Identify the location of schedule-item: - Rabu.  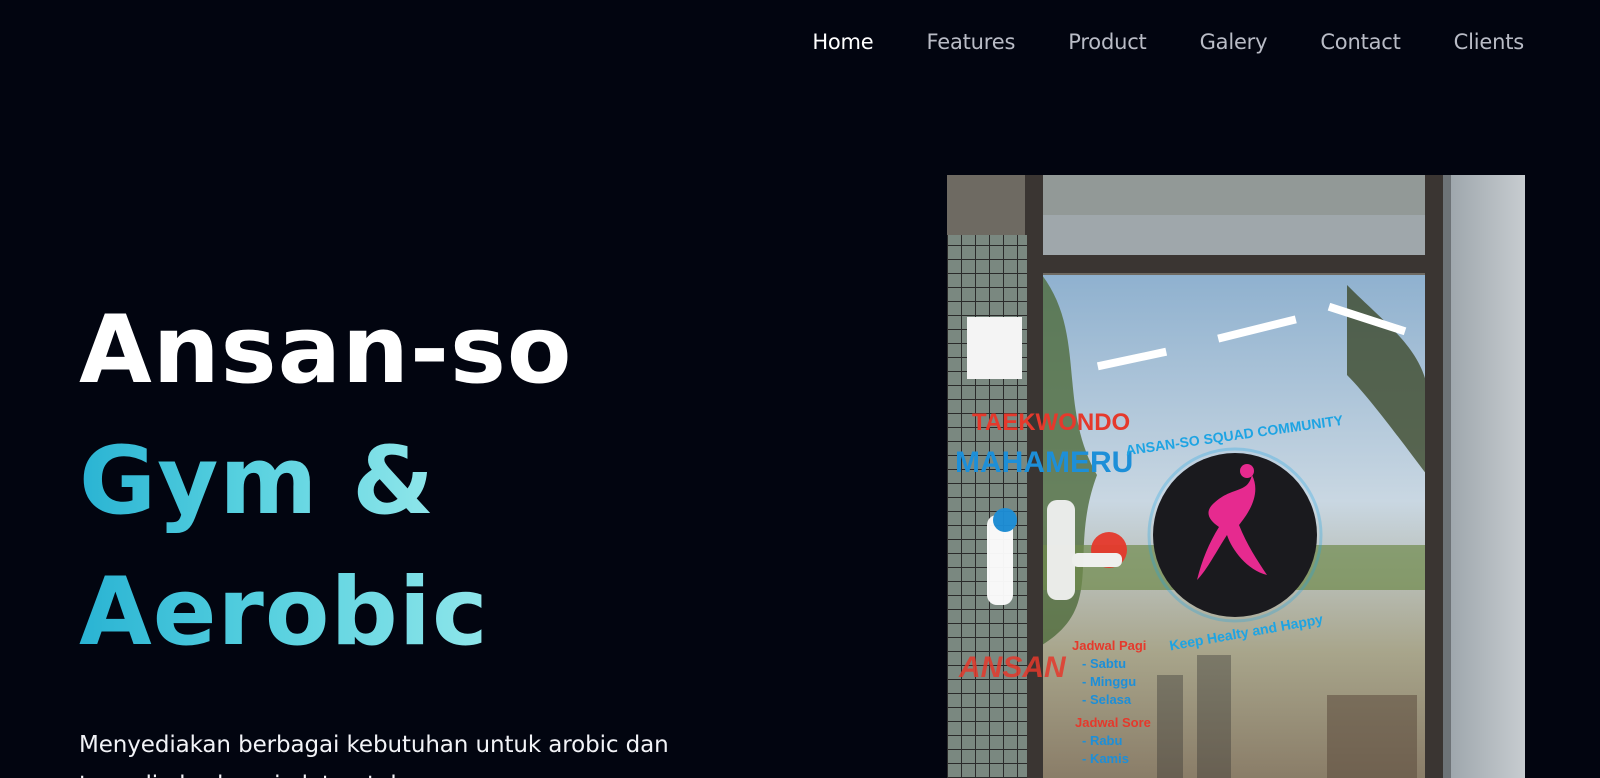
(1102, 740).